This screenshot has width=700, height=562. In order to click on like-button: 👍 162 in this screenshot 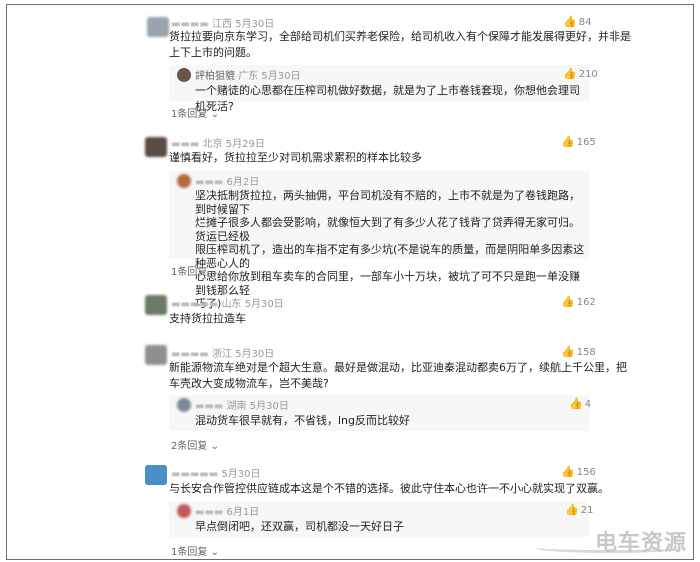, I will do `click(578, 301)`.